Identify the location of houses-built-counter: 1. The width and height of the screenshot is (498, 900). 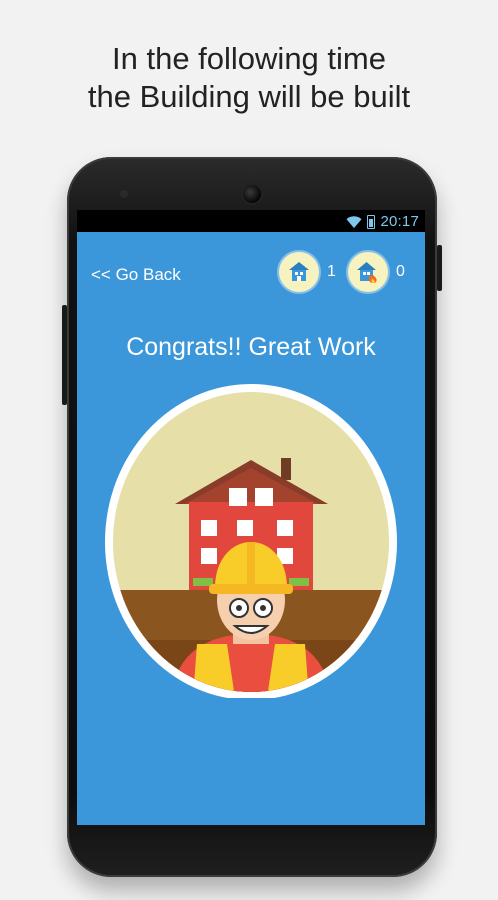
(307, 272).